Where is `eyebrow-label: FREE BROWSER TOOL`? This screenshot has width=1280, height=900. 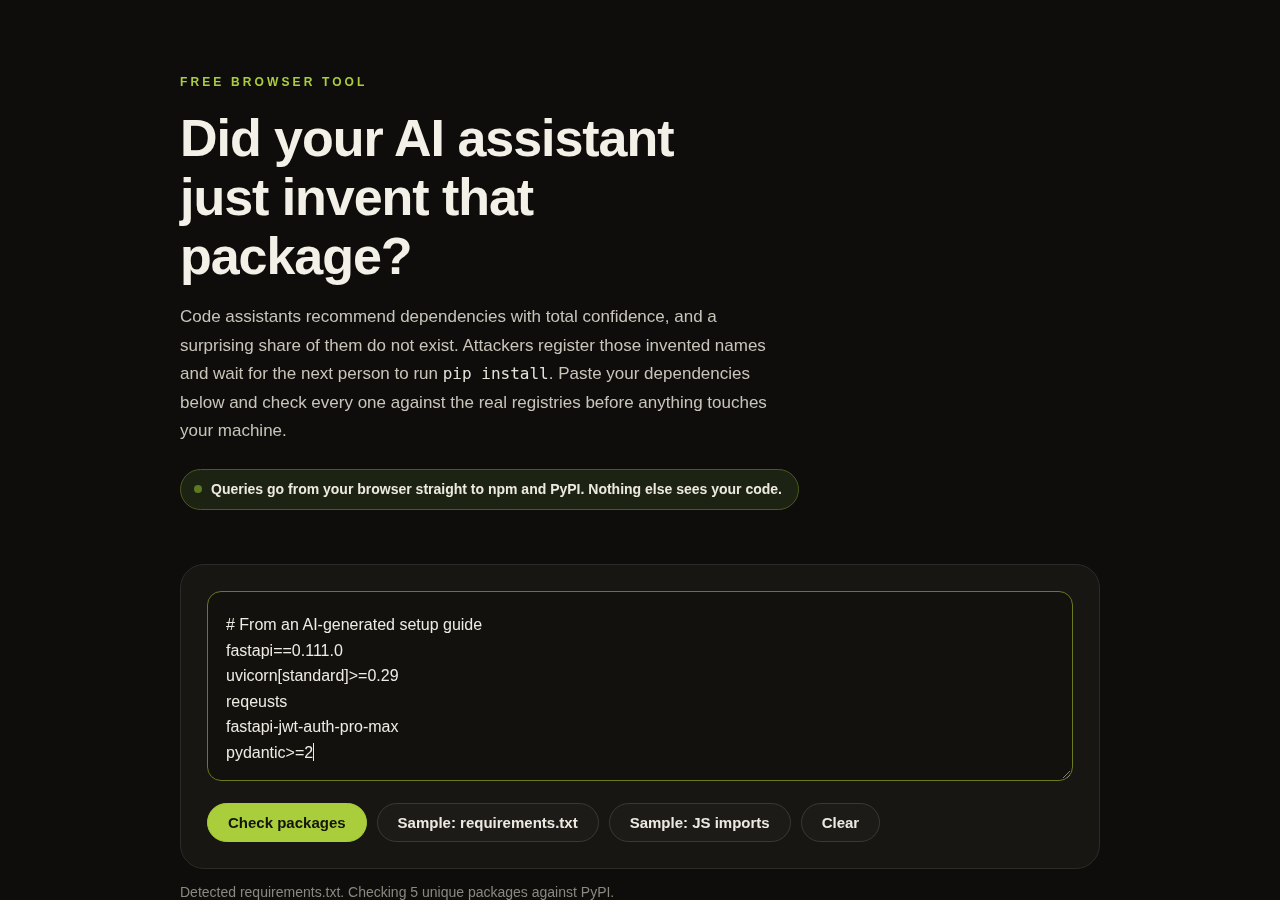
eyebrow-label: FREE BROWSER TOOL is located at coordinates (274, 82).